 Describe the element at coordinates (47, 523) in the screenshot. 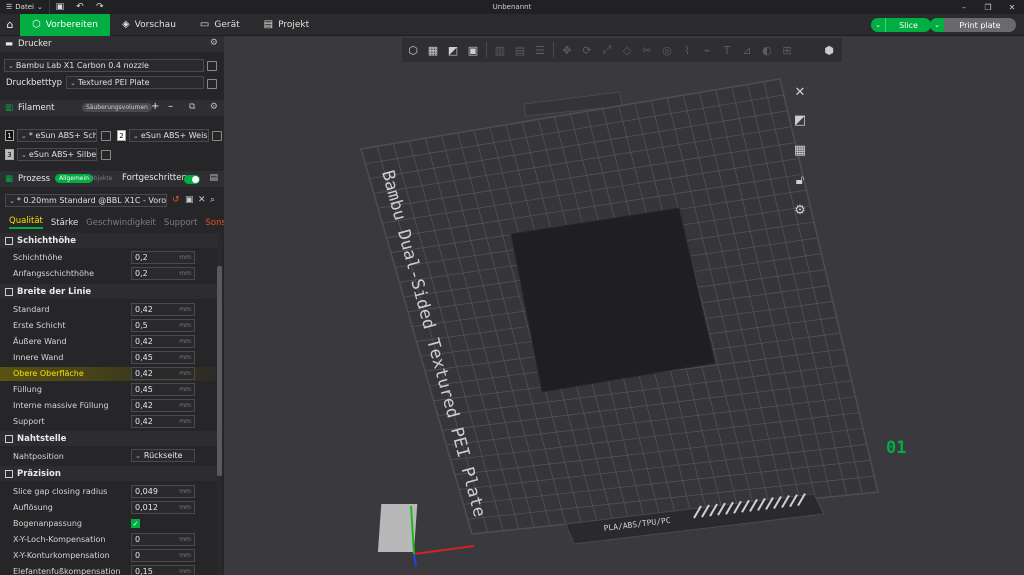

I see `param-label: Bogenanpassung` at that location.